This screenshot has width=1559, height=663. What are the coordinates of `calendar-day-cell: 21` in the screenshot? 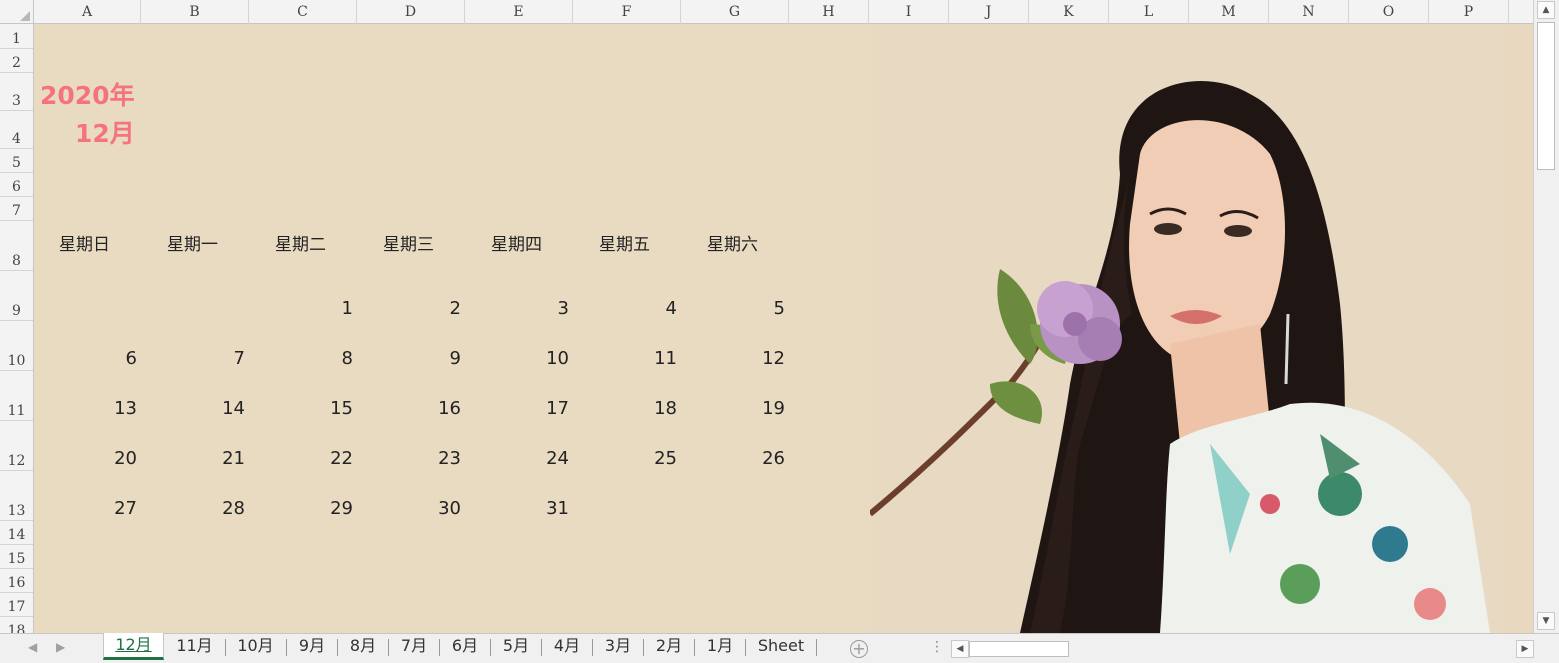 It's located at (196, 458).